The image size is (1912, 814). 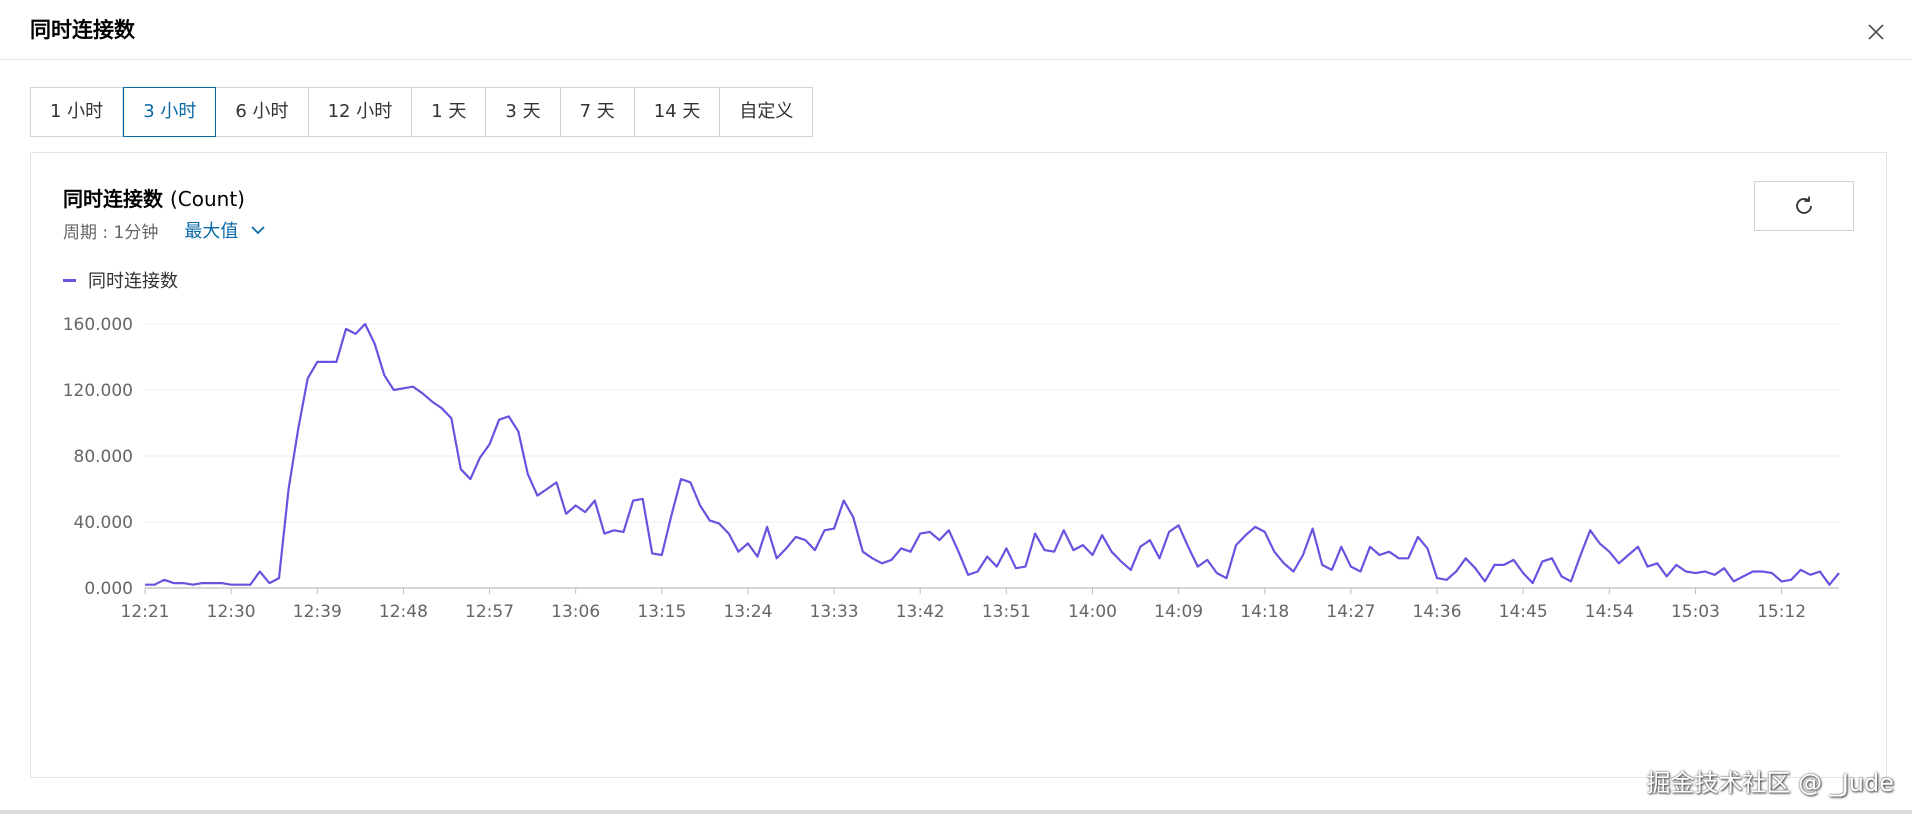 What do you see at coordinates (1006, 612) in the screenshot?
I see `x-tick-label: 13:51` at bounding box center [1006, 612].